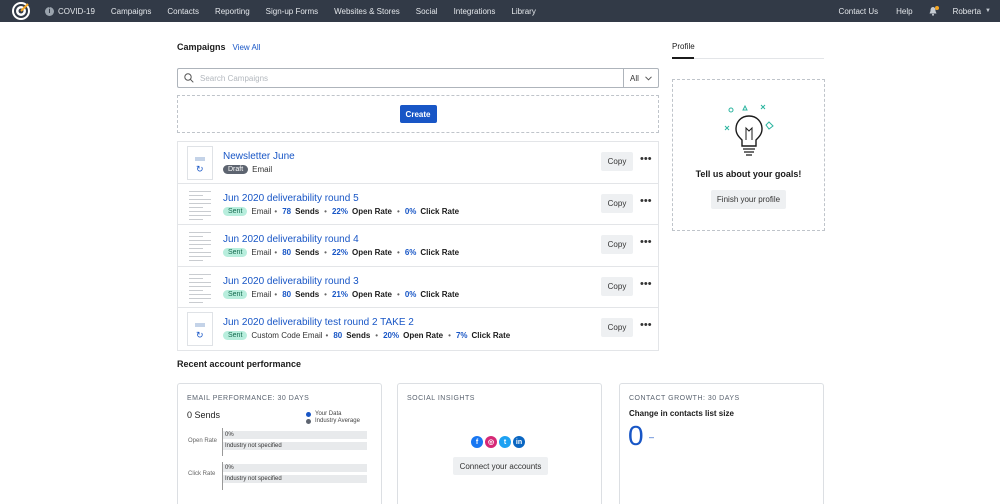 The image size is (1000, 504). What do you see at coordinates (683, 46) in the screenshot?
I see `tab-profile: Profile` at bounding box center [683, 46].